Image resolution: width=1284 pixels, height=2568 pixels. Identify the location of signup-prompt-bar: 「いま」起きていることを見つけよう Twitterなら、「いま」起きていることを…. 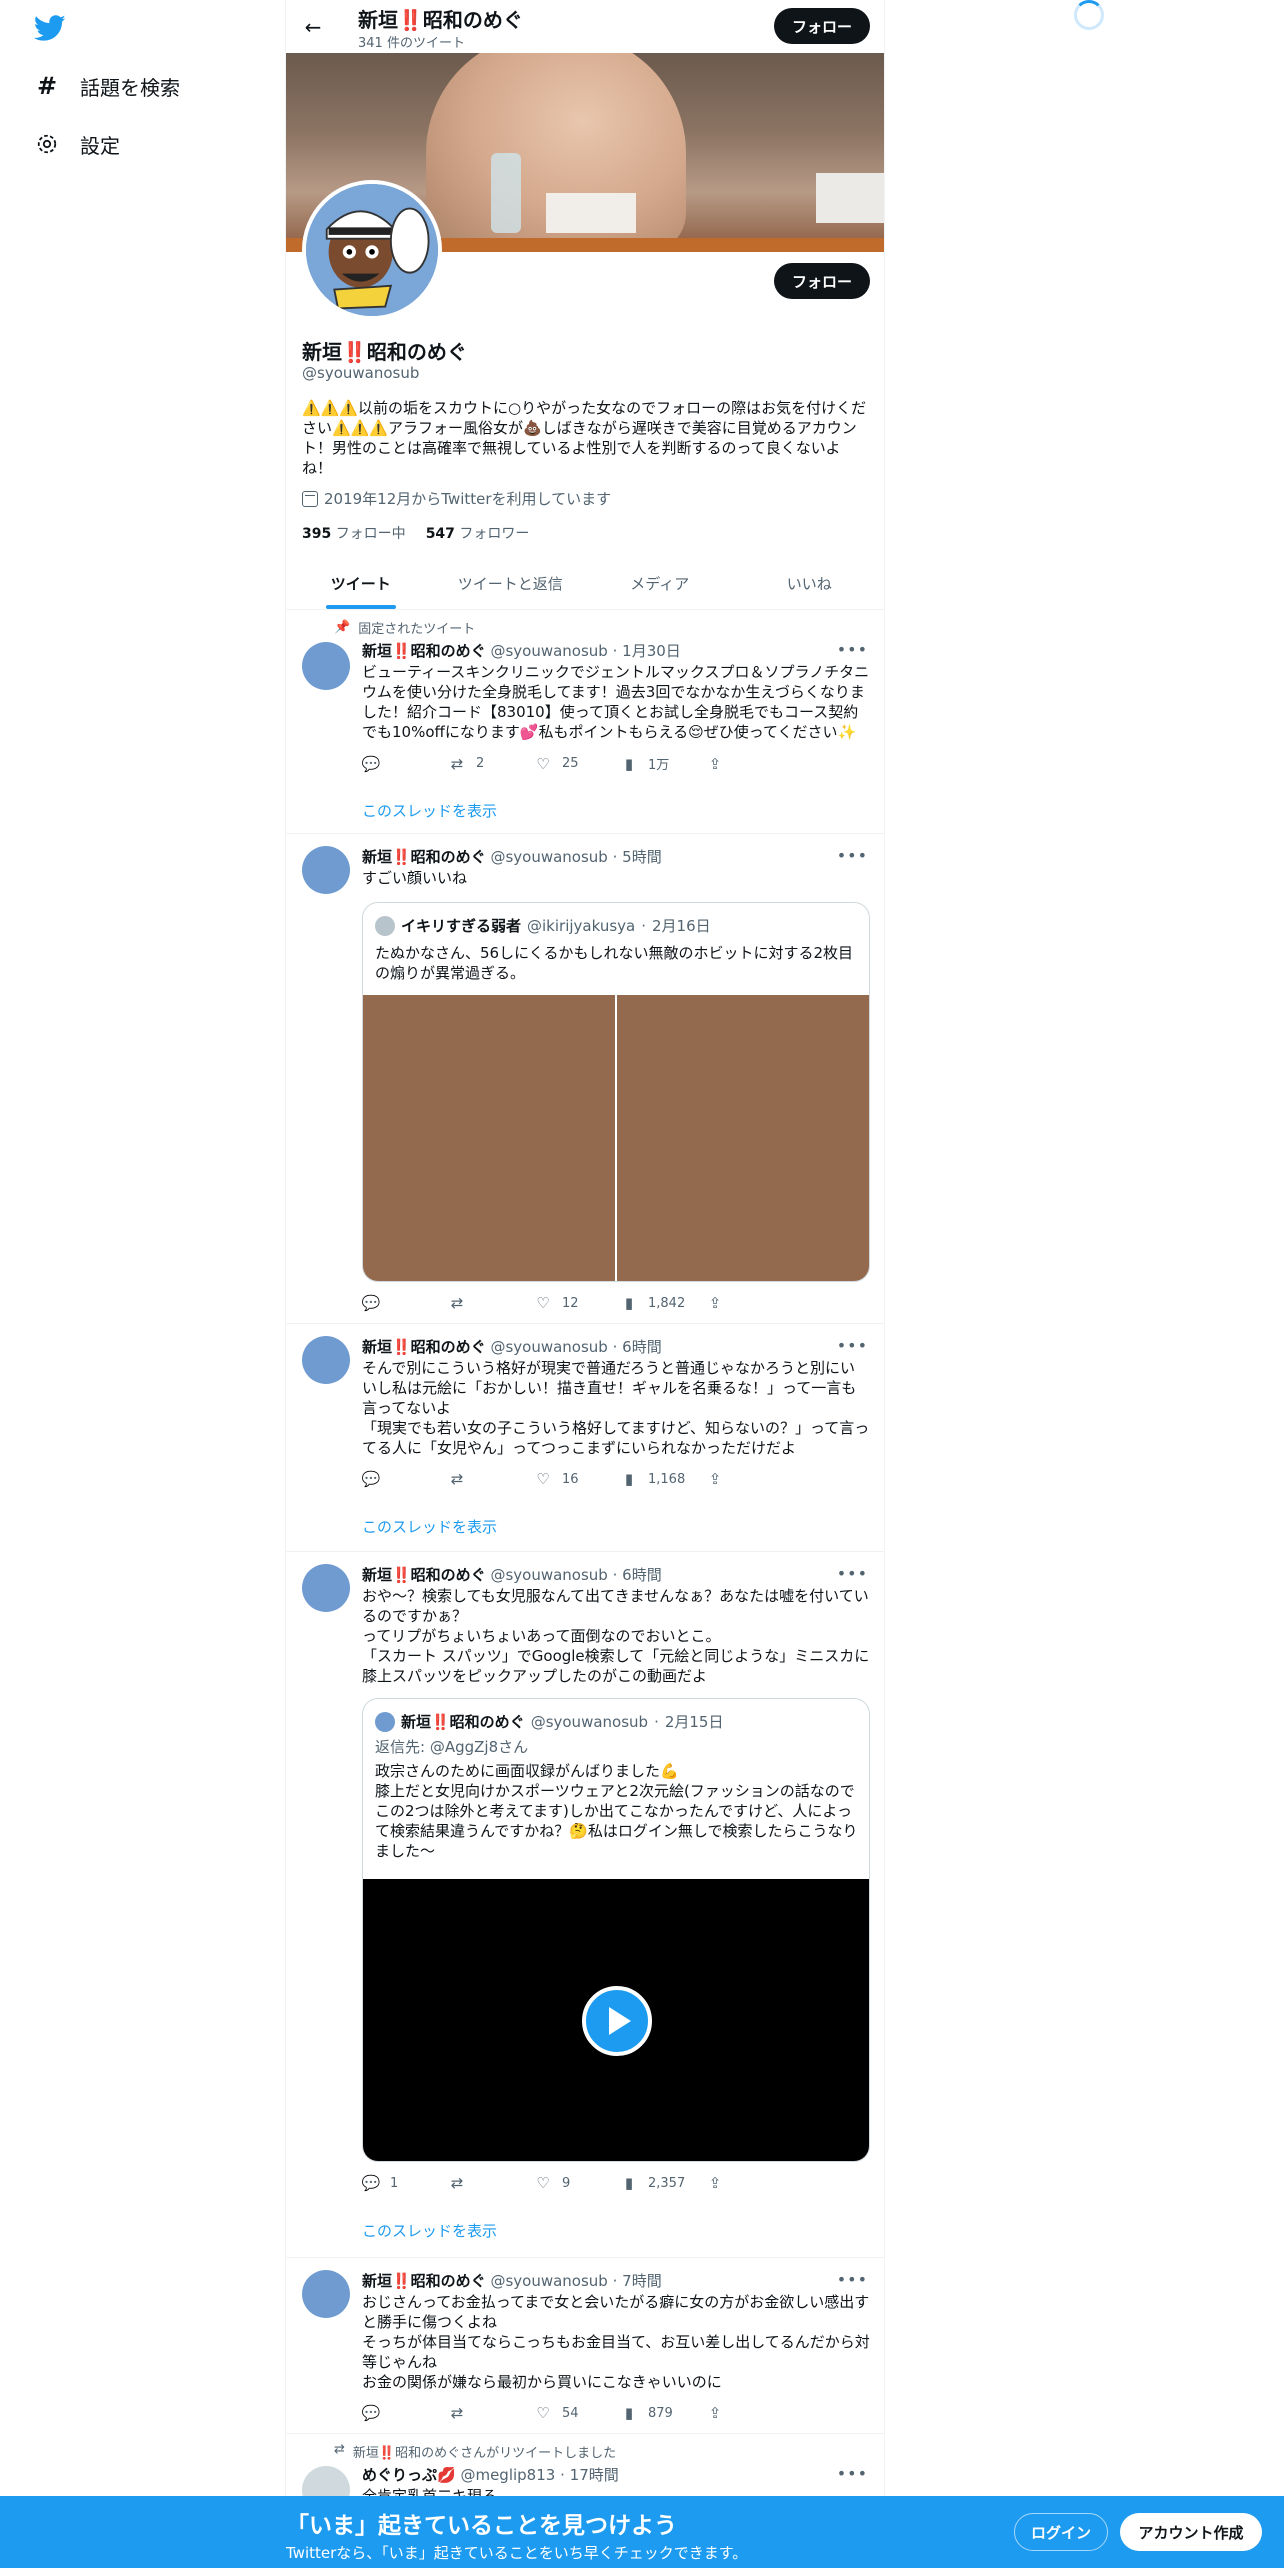
(642, 2532).